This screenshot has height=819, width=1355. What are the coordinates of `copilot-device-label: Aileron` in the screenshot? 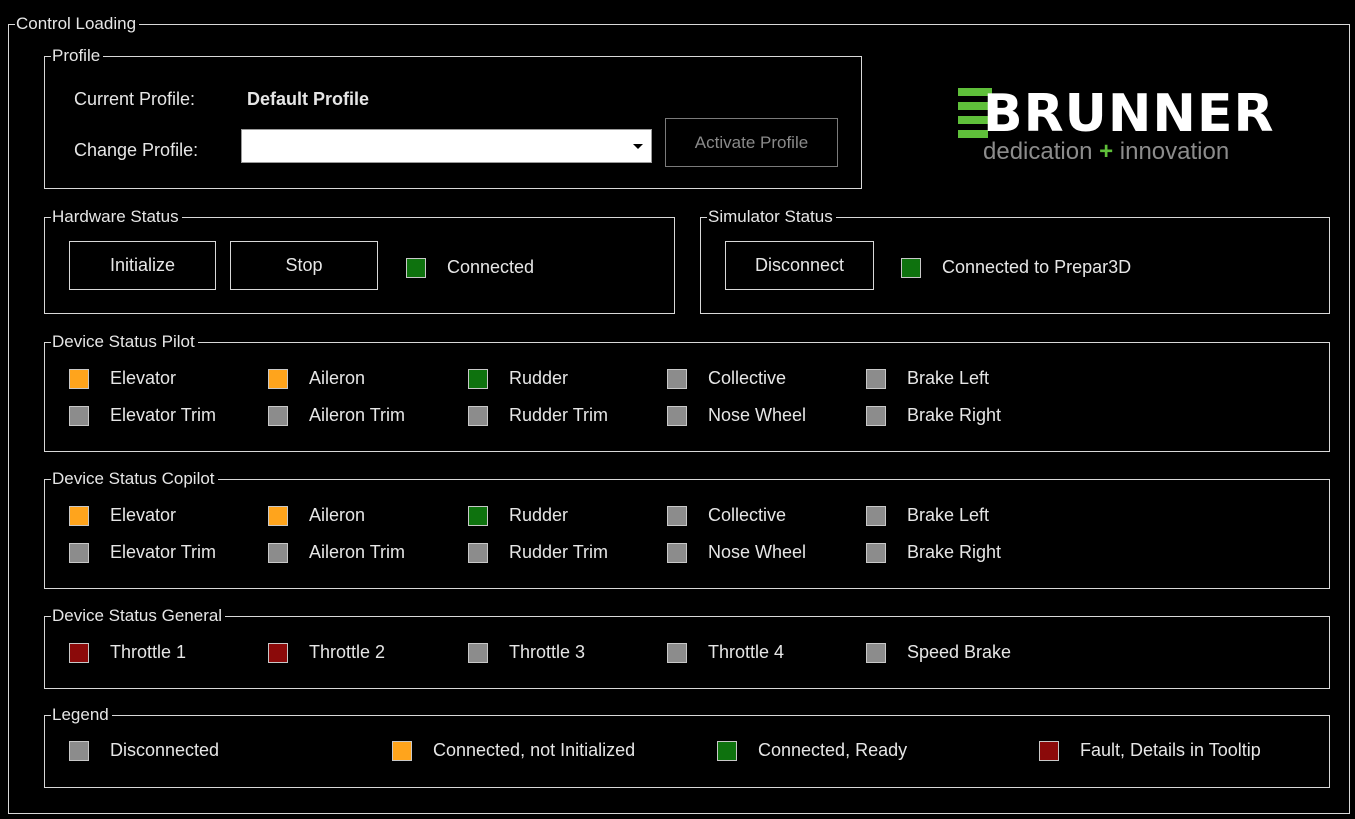 It's located at (337, 515).